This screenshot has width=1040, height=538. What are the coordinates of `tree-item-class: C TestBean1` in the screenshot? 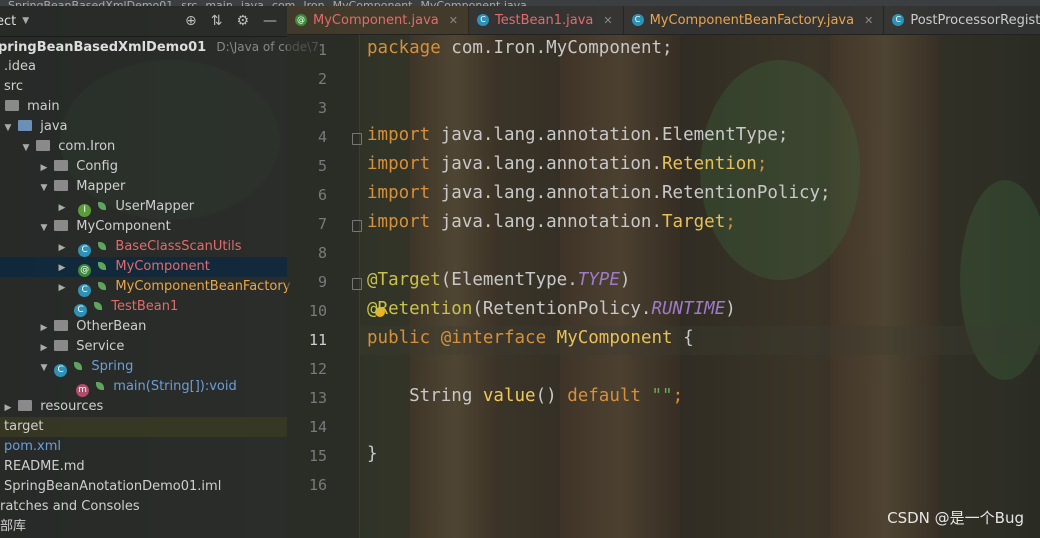 It's located at (143, 307).